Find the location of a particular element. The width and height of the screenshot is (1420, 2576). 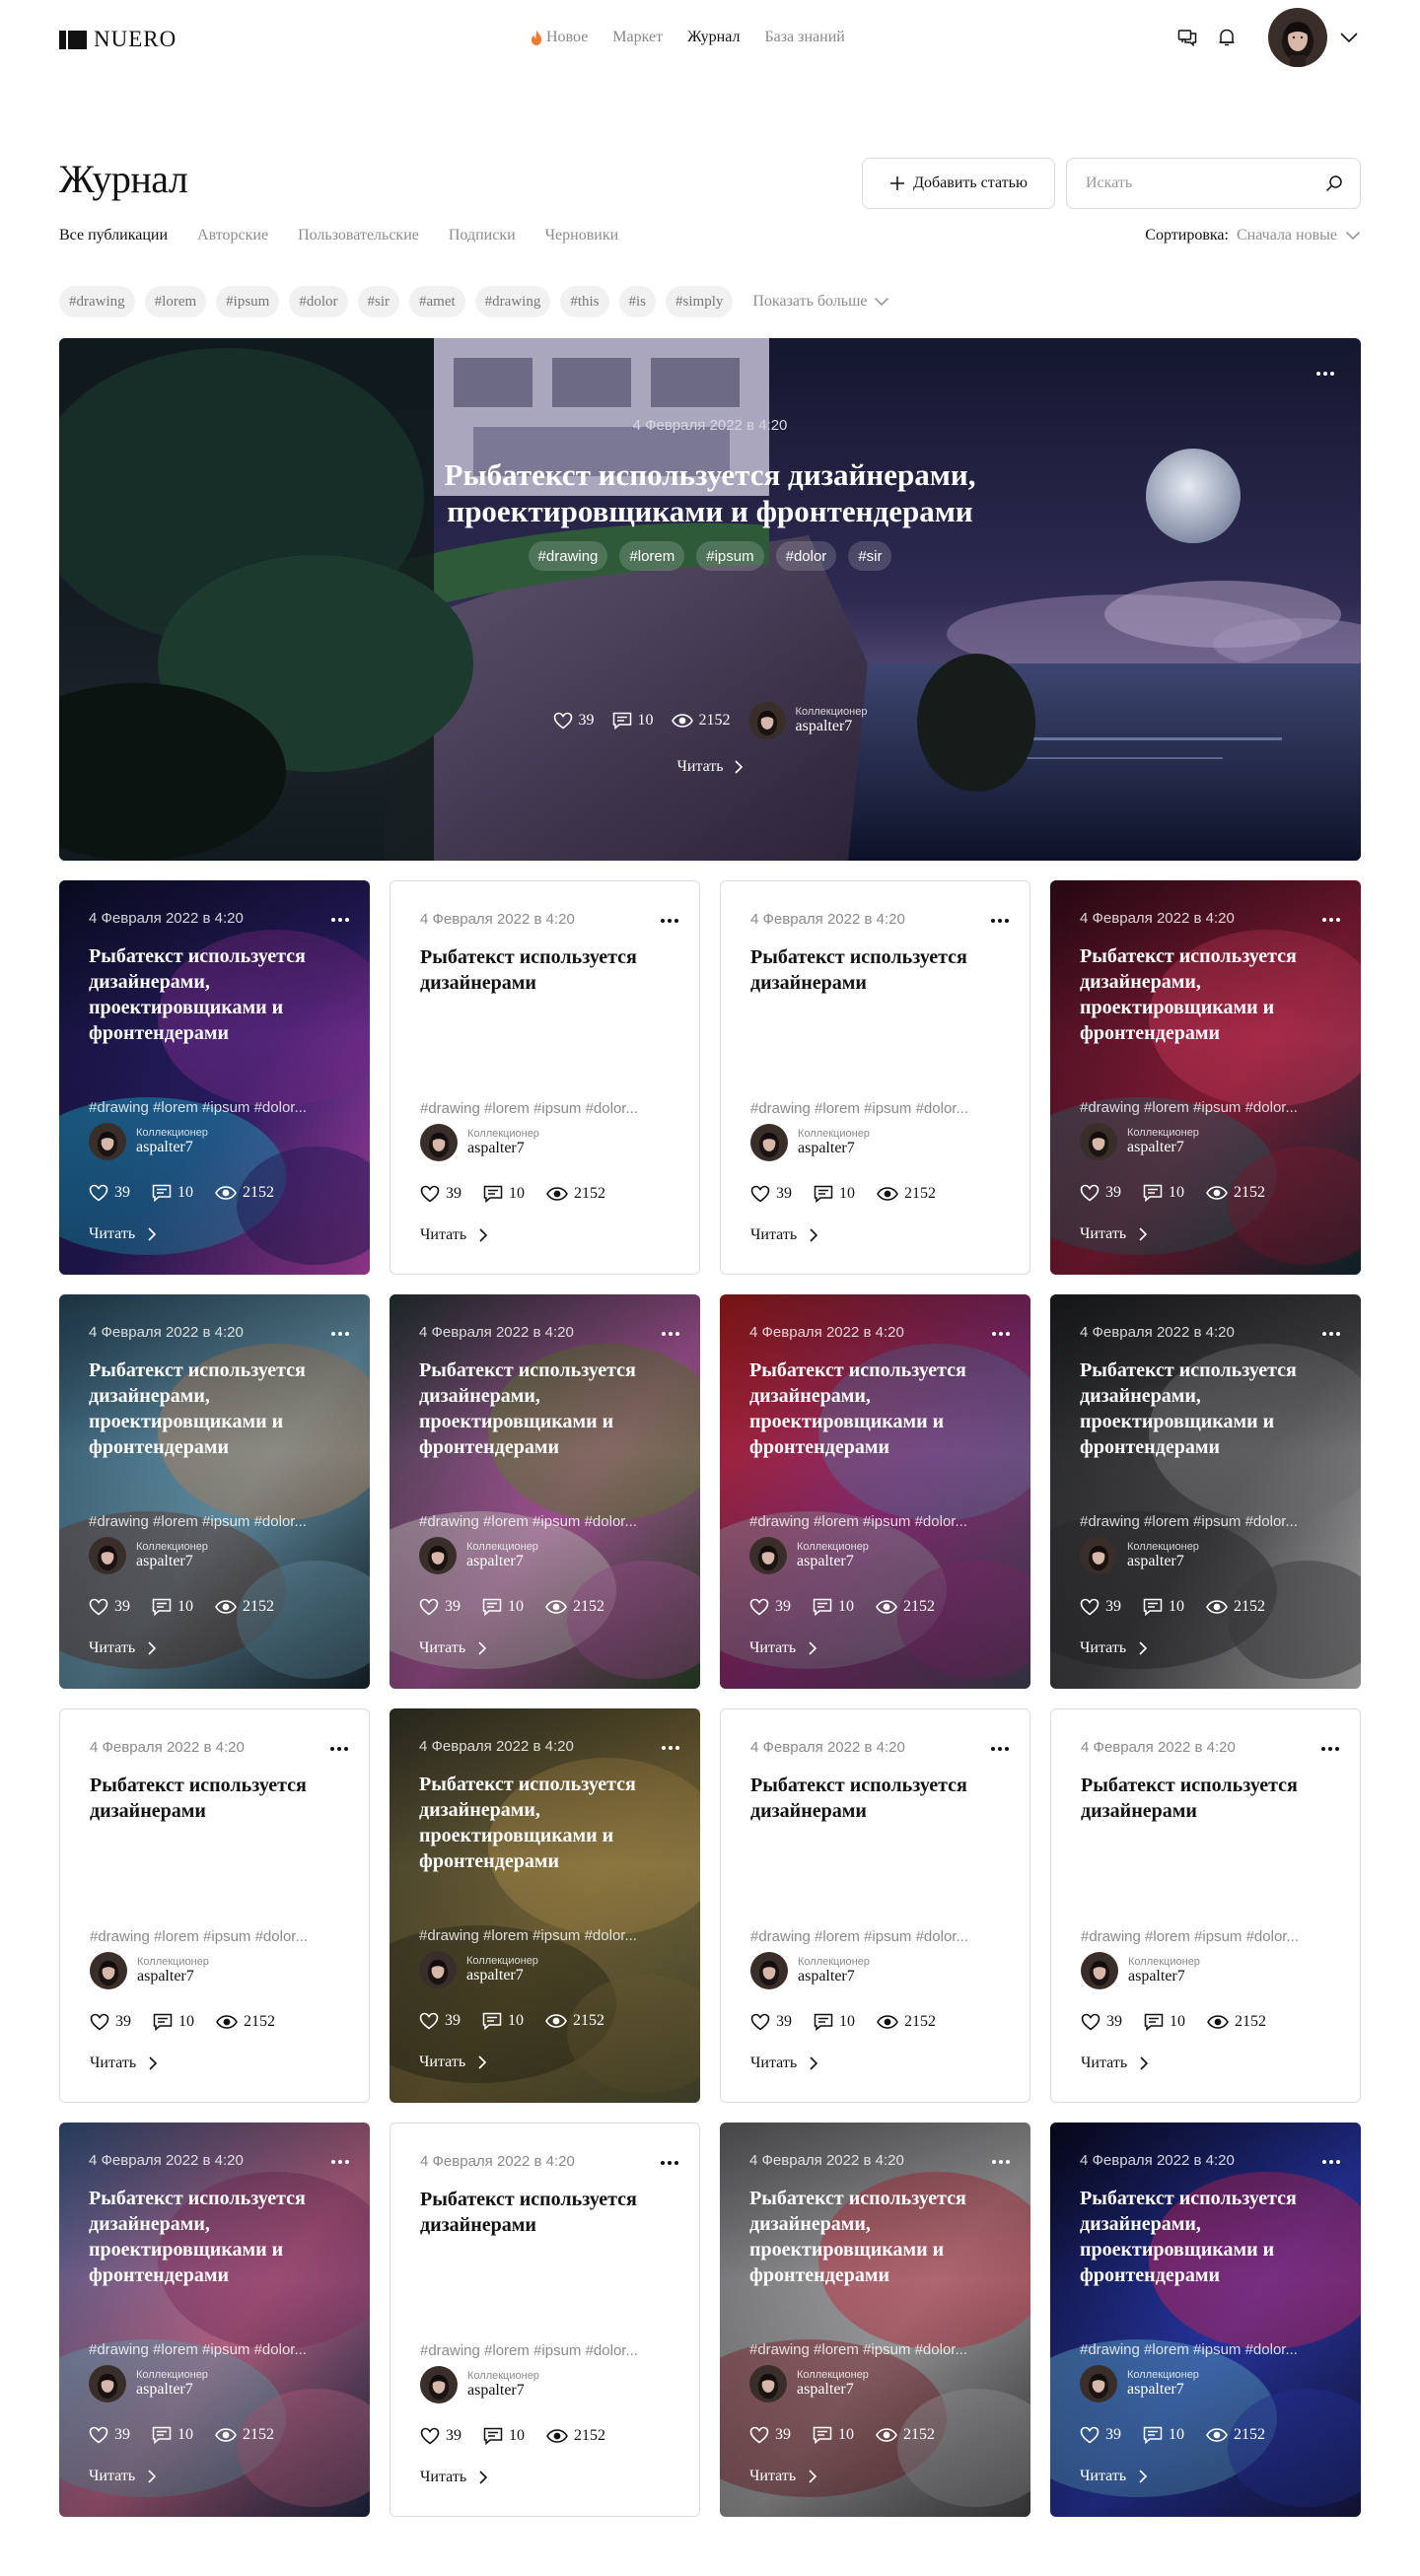

tag-pill: #drawing is located at coordinates (512, 302).